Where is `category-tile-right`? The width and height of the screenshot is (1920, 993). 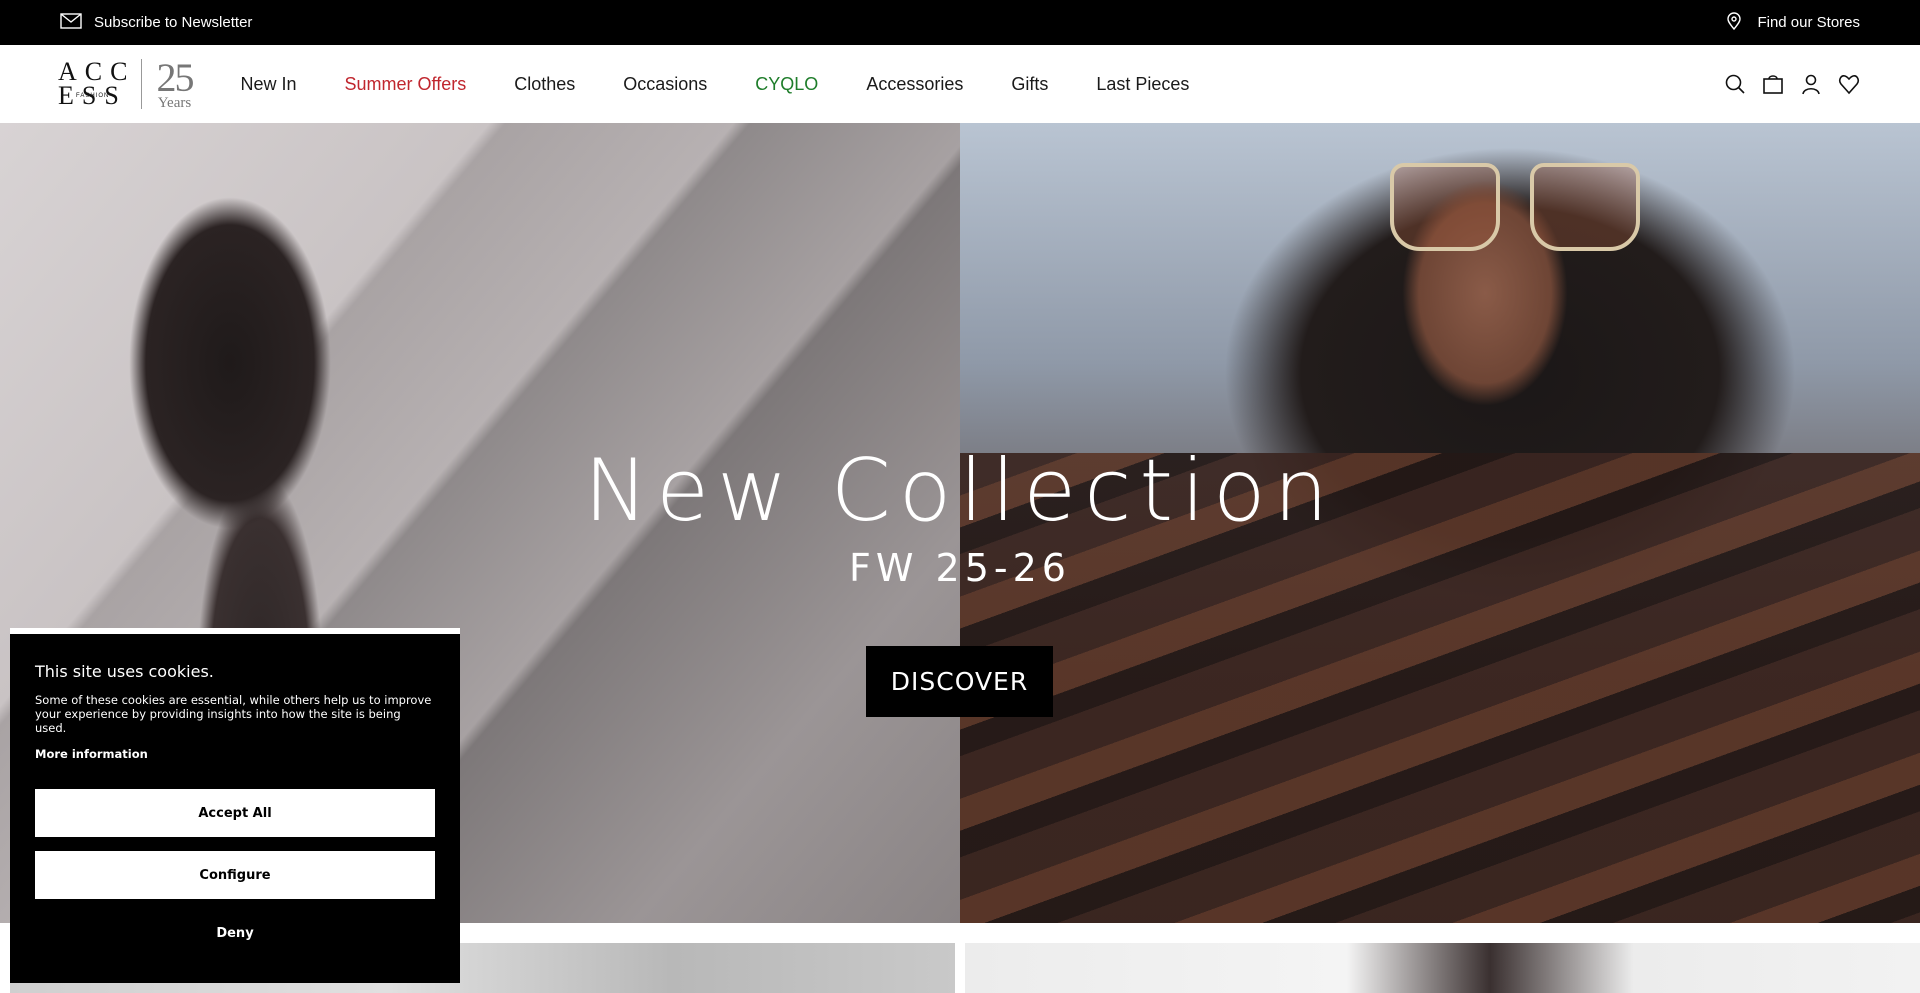 category-tile-right is located at coordinates (1442, 968).